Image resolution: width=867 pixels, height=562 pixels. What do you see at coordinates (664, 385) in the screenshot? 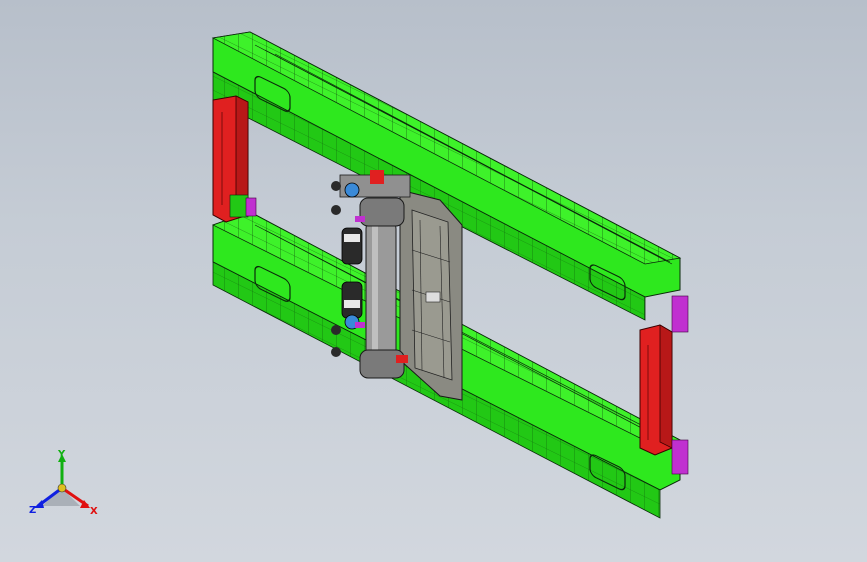
I see `right-upright` at bounding box center [664, 385].